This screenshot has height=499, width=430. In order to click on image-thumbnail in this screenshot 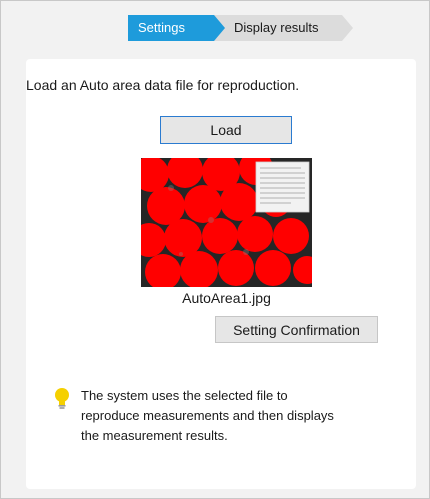, I will do `click(226, 222)`.